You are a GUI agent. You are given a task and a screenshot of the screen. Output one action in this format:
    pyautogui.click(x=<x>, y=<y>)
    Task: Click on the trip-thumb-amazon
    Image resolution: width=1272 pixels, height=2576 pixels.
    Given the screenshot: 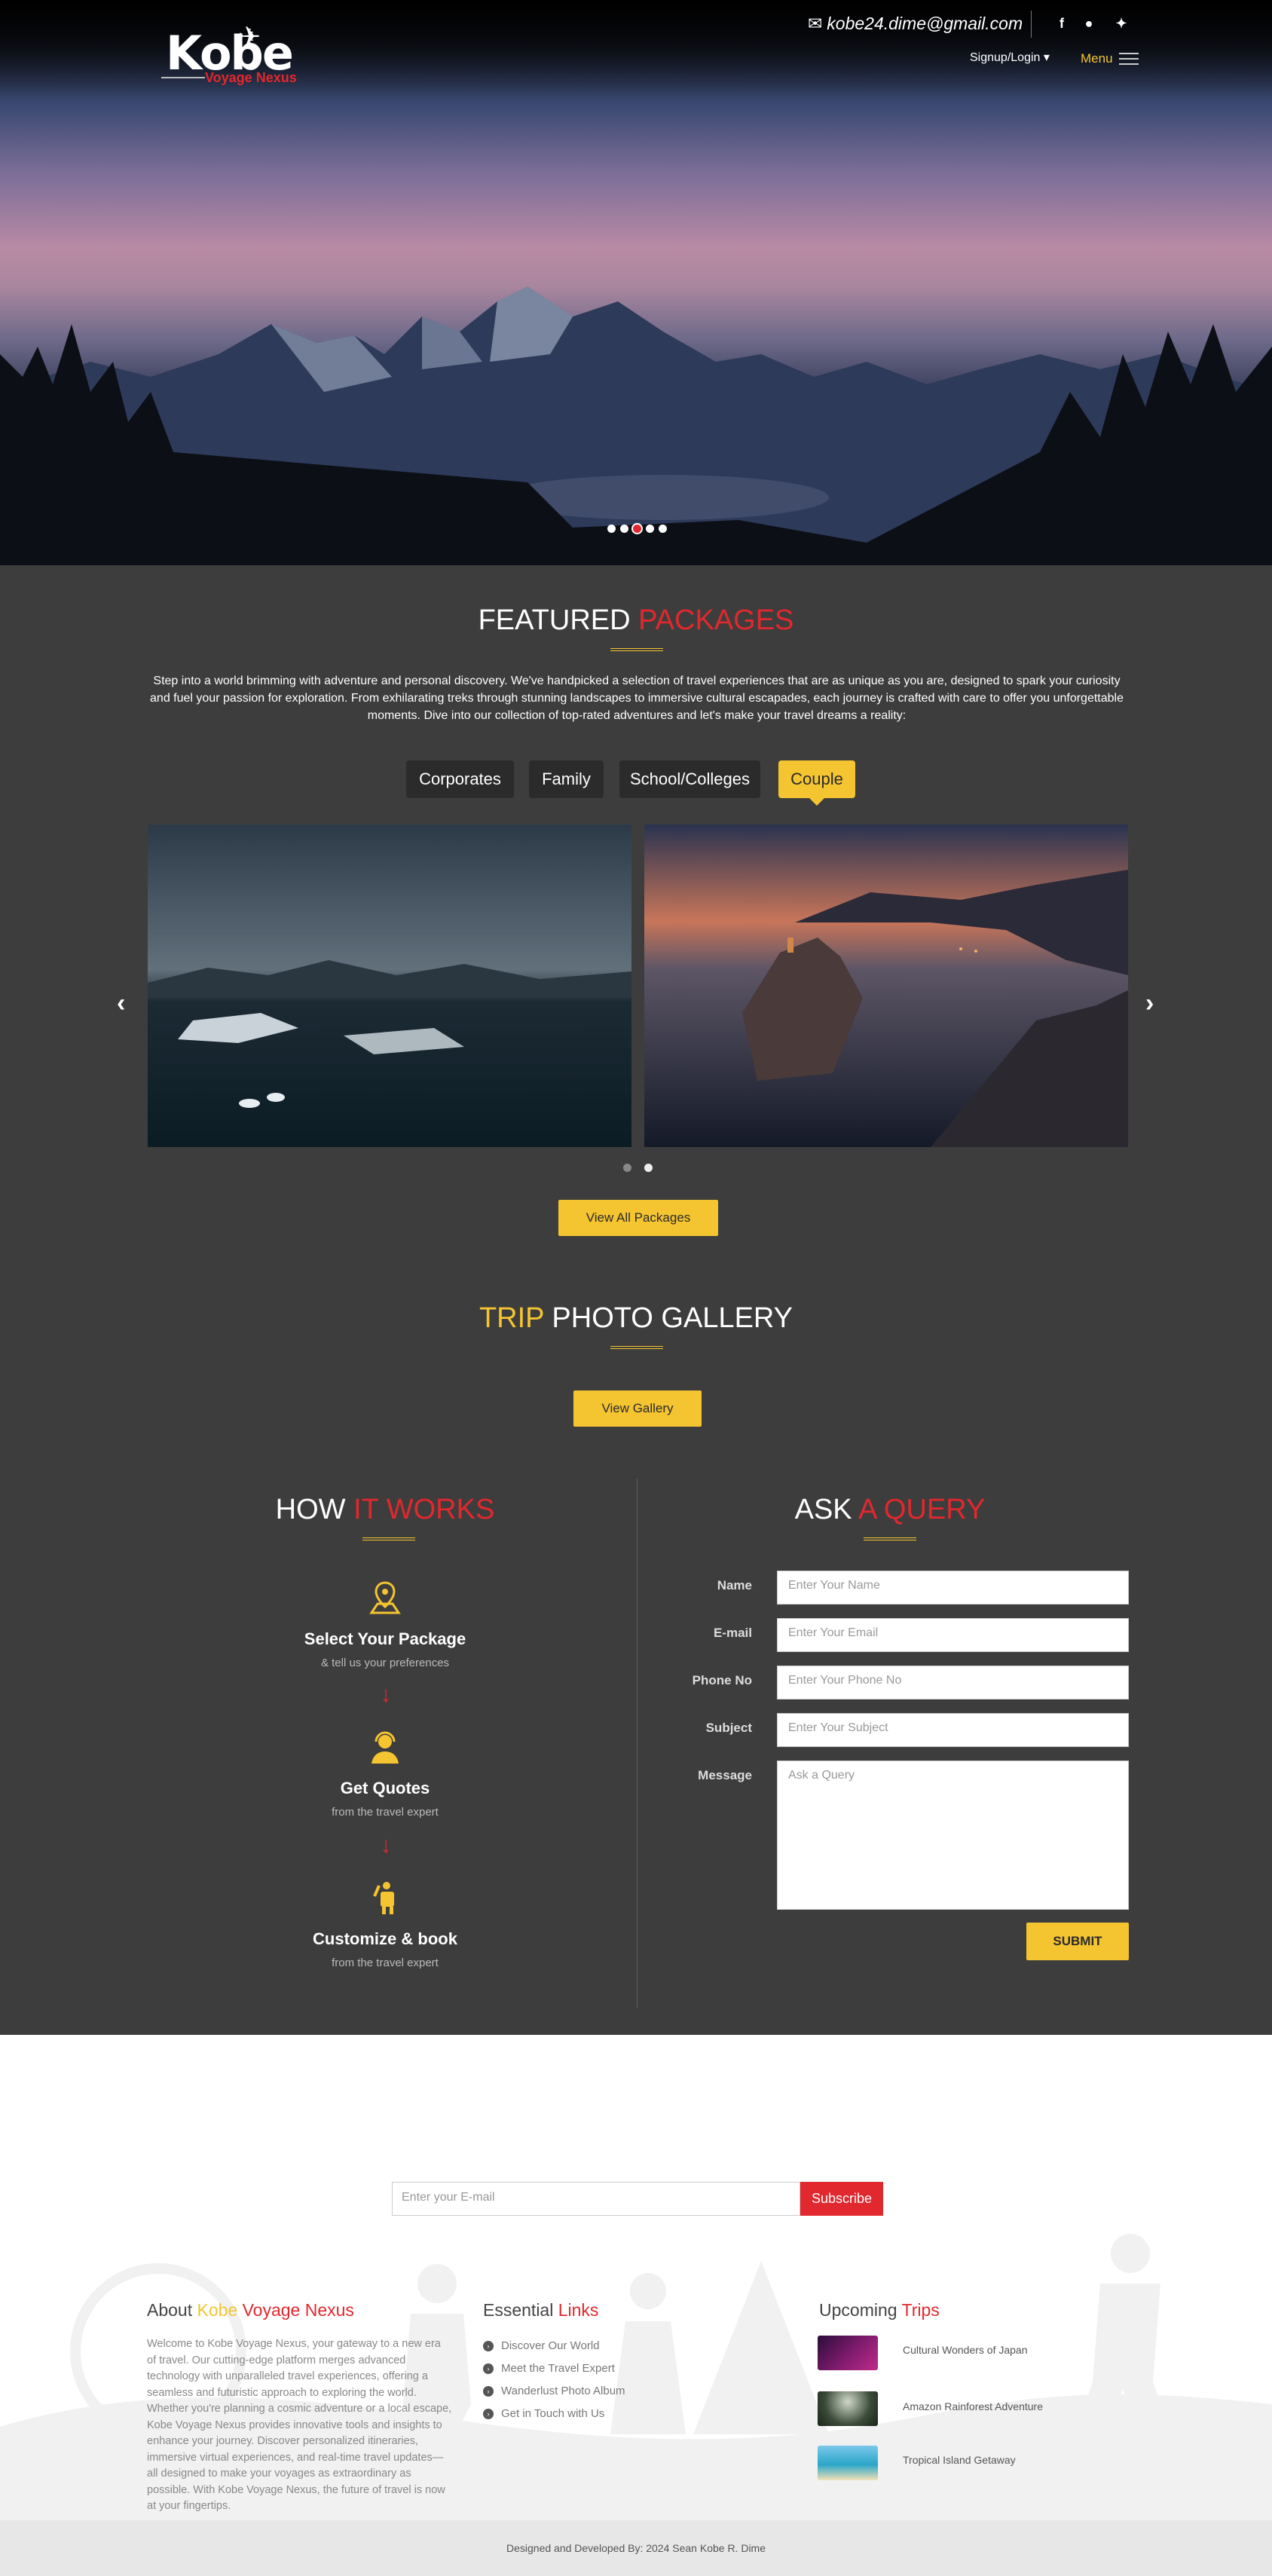 What is the action you would take?
    pyautogui.click(x=848, y=2409)
    